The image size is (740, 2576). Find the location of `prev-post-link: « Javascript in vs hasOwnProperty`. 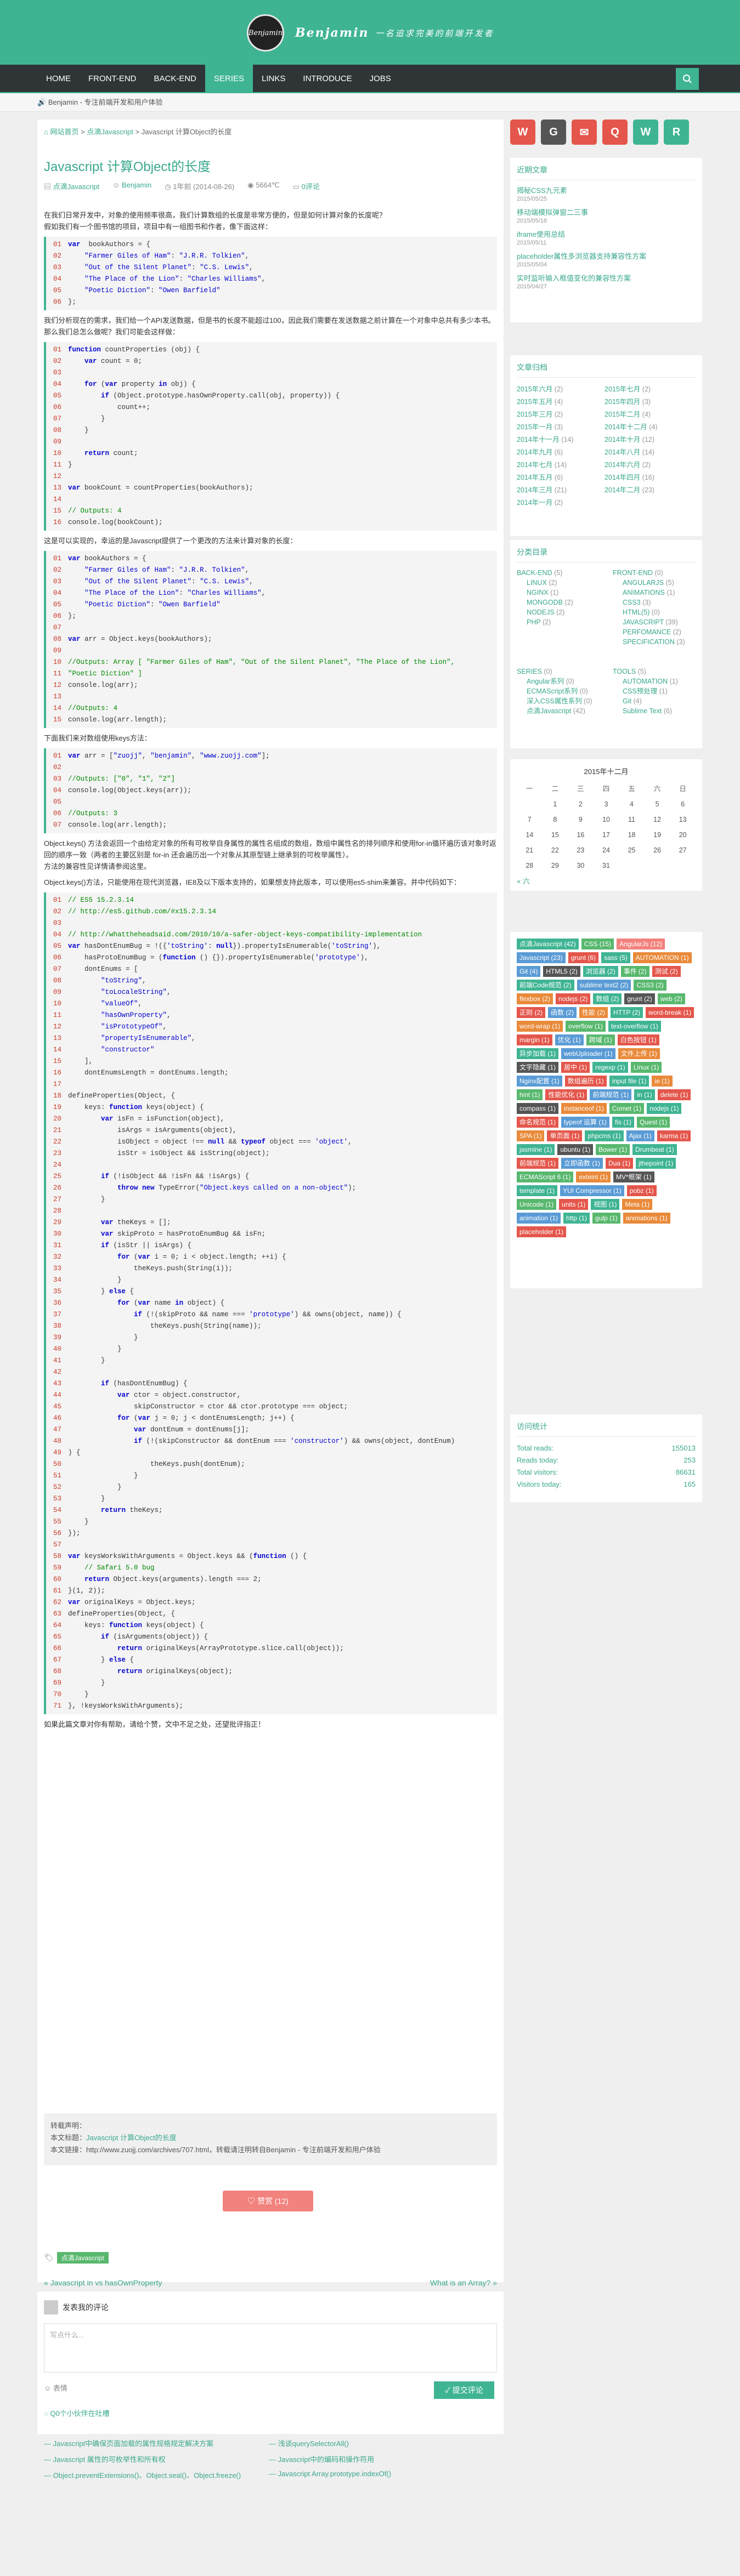

prev-post-link: « Javascript in vs hasOwnProperty is located at coordinates (103, 2282).